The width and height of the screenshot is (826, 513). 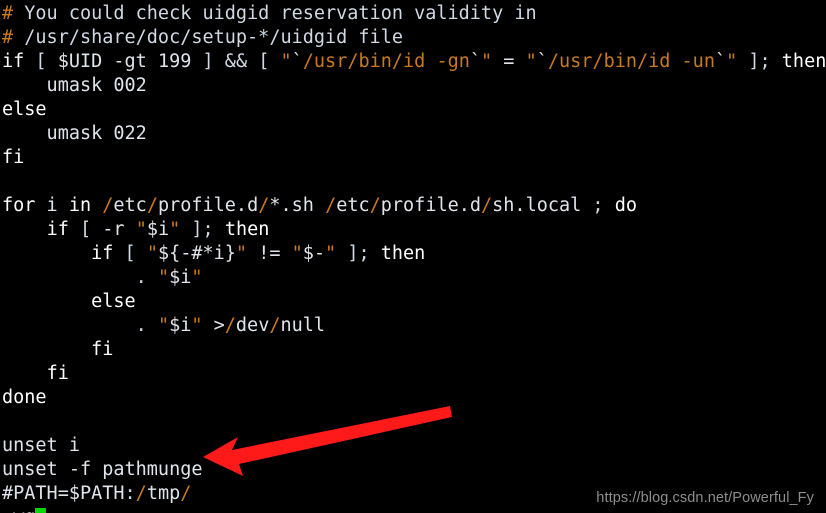 What do you see at coordinates (102, 469) in the screenshot?
I see `code-line: unset -f pathmunge` at bounding box center [102, 469].